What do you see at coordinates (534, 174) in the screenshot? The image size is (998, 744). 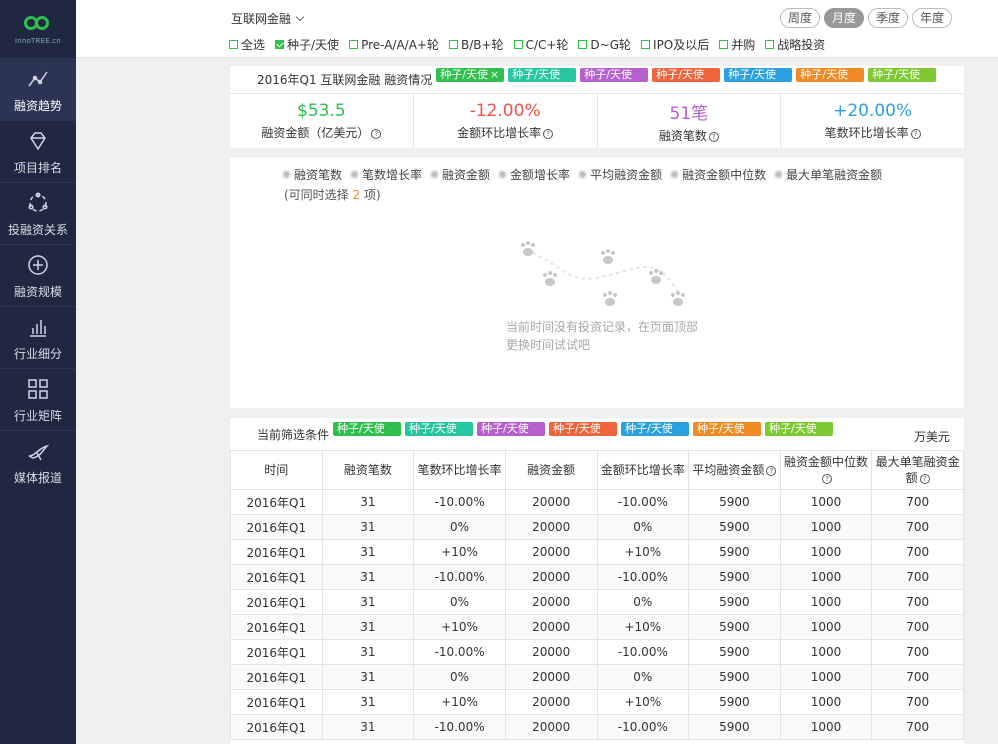 I see `metric-option-3: 金额增长率` at bounding box center [534, 174].